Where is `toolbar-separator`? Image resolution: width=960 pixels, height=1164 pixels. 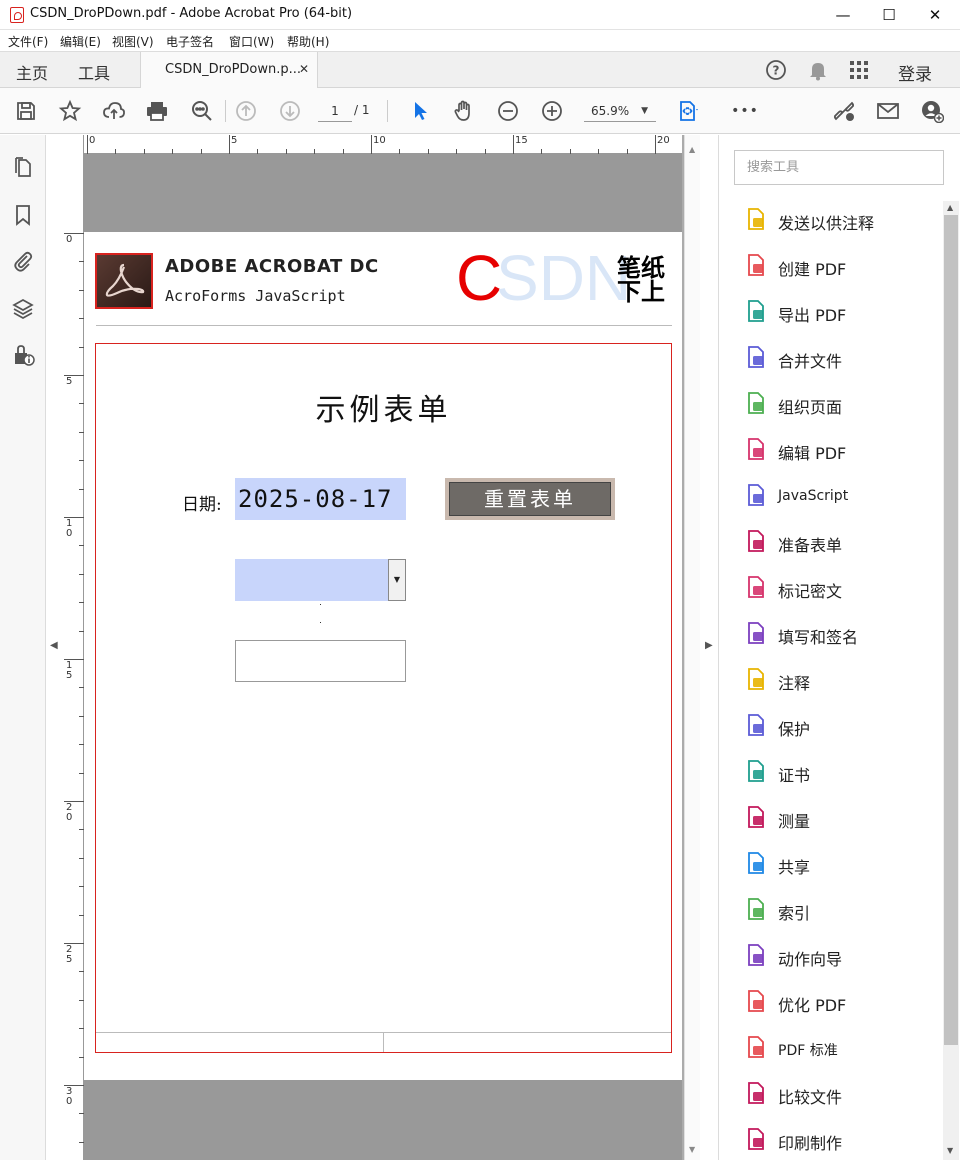
toolbar-separator is located at coordinates (387, 111).